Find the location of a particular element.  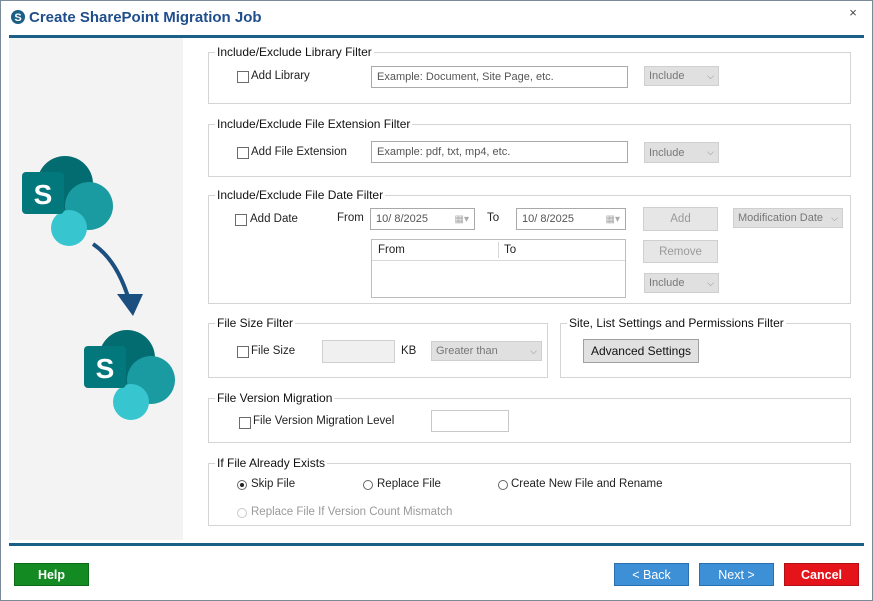

add-extension-checkbox is located at coordinates (243, 153).